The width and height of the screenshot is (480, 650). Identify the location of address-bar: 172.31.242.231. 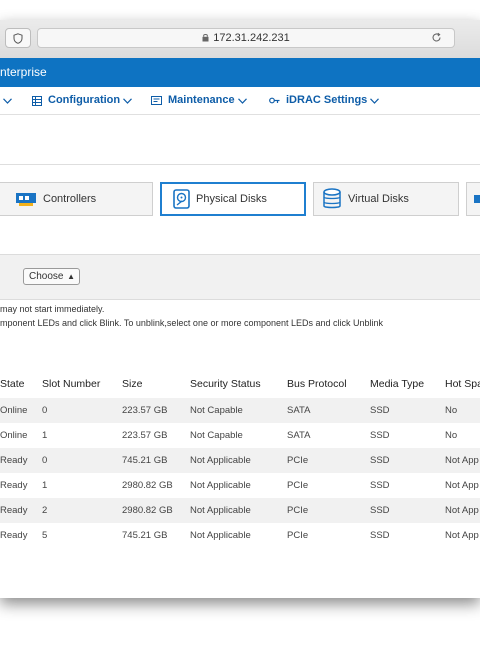
(246, 38).